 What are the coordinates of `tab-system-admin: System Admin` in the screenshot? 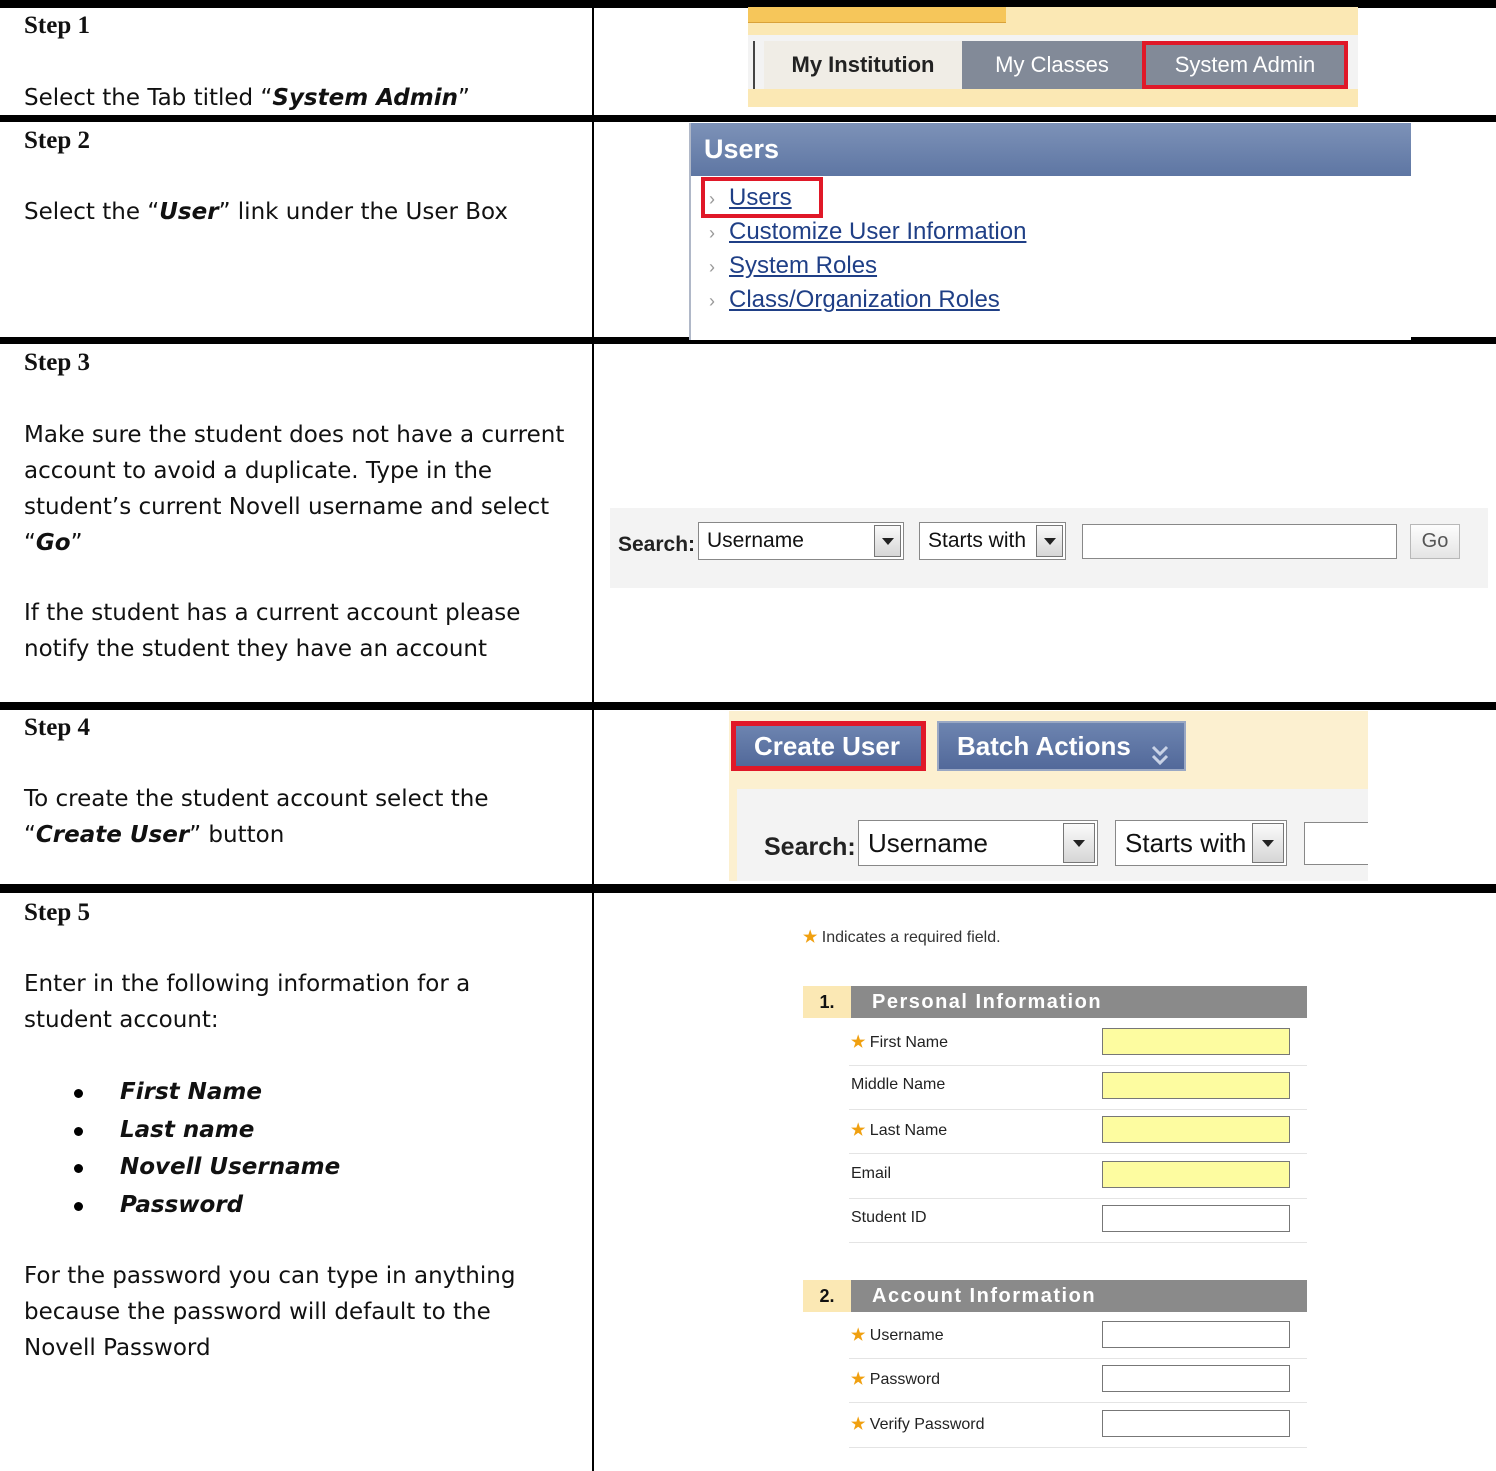 It's located at (1245, 65).